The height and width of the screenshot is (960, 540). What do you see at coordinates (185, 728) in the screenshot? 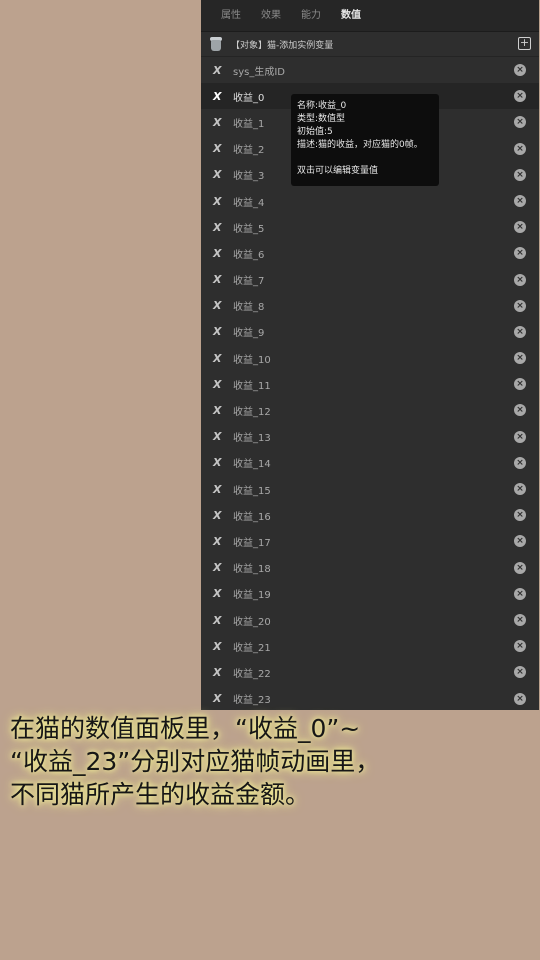
I see `caption-line-1: 在猫的数值面板里，“收益_0”~` at bounding box center [185, 728].